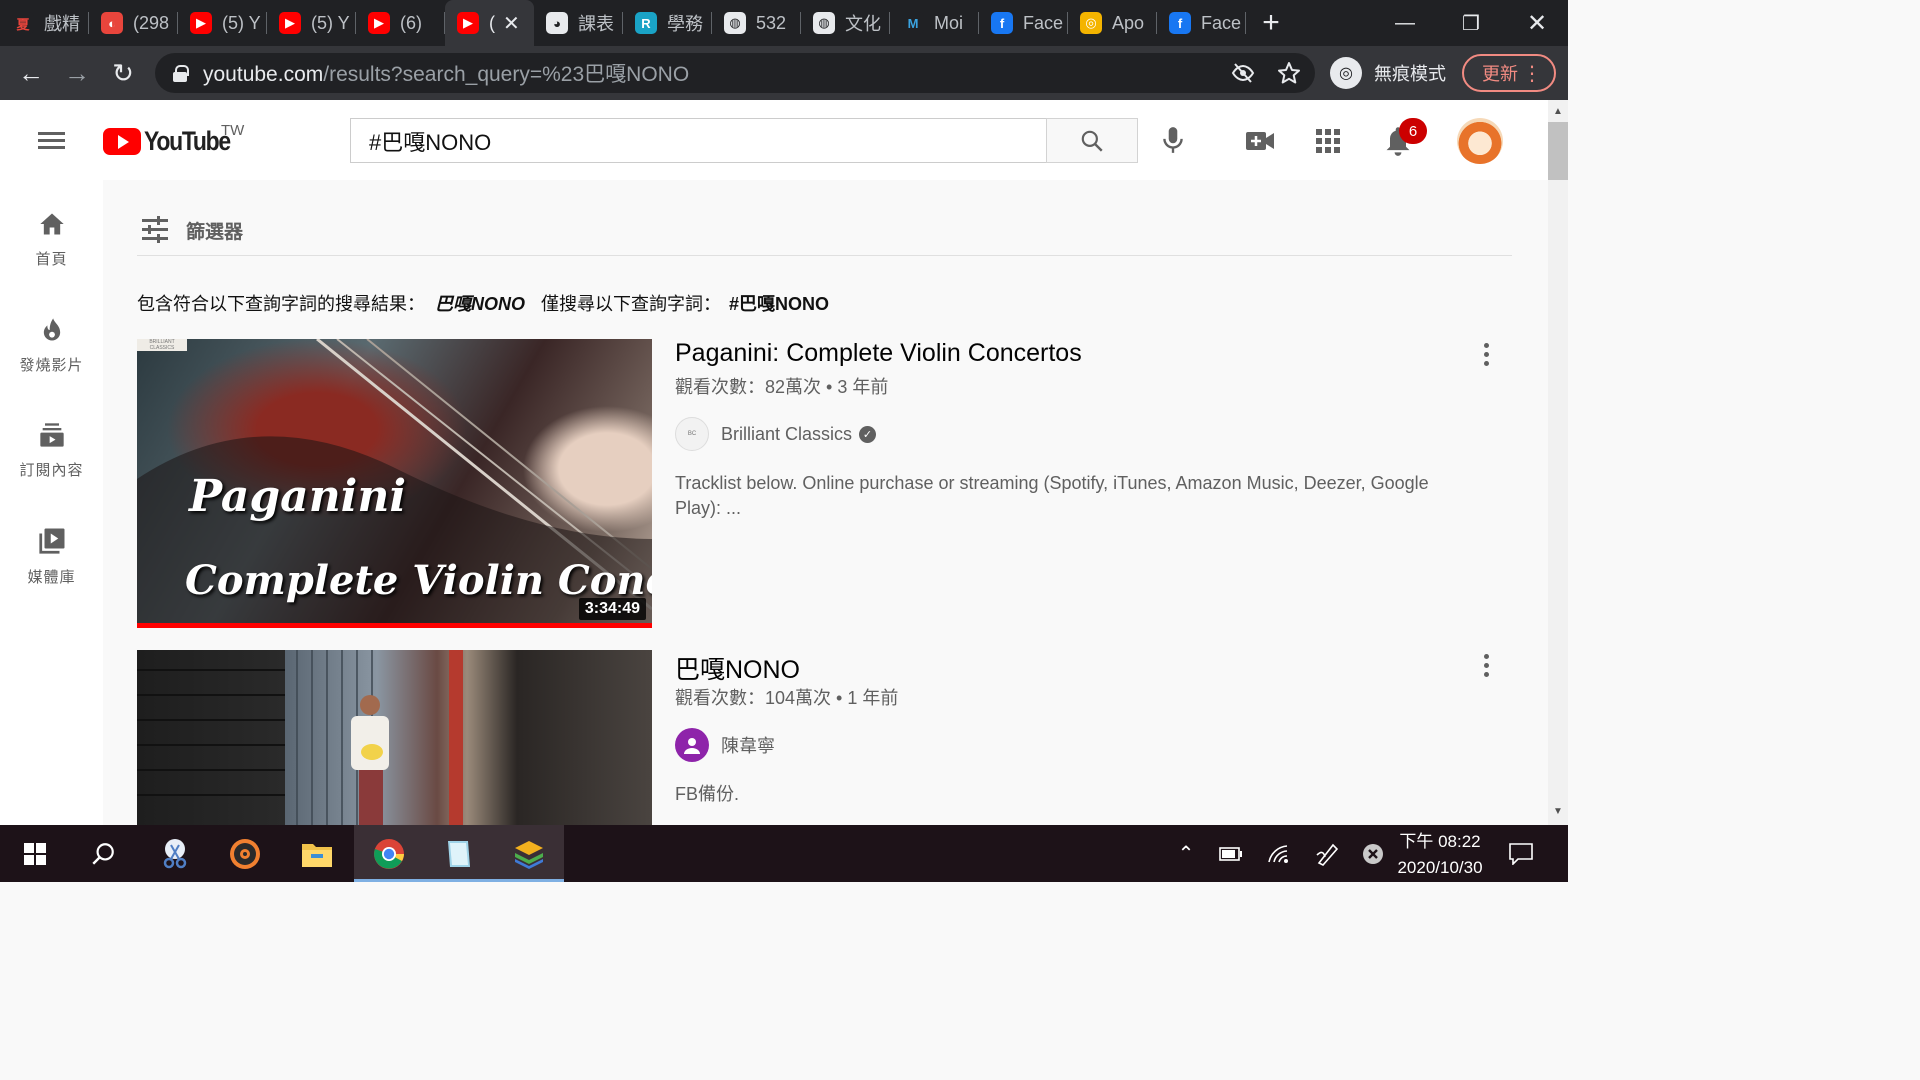 This screenshot has height=1080, width=1920. I want to click on taskbar-app-bluestacks, so click(529, 853).